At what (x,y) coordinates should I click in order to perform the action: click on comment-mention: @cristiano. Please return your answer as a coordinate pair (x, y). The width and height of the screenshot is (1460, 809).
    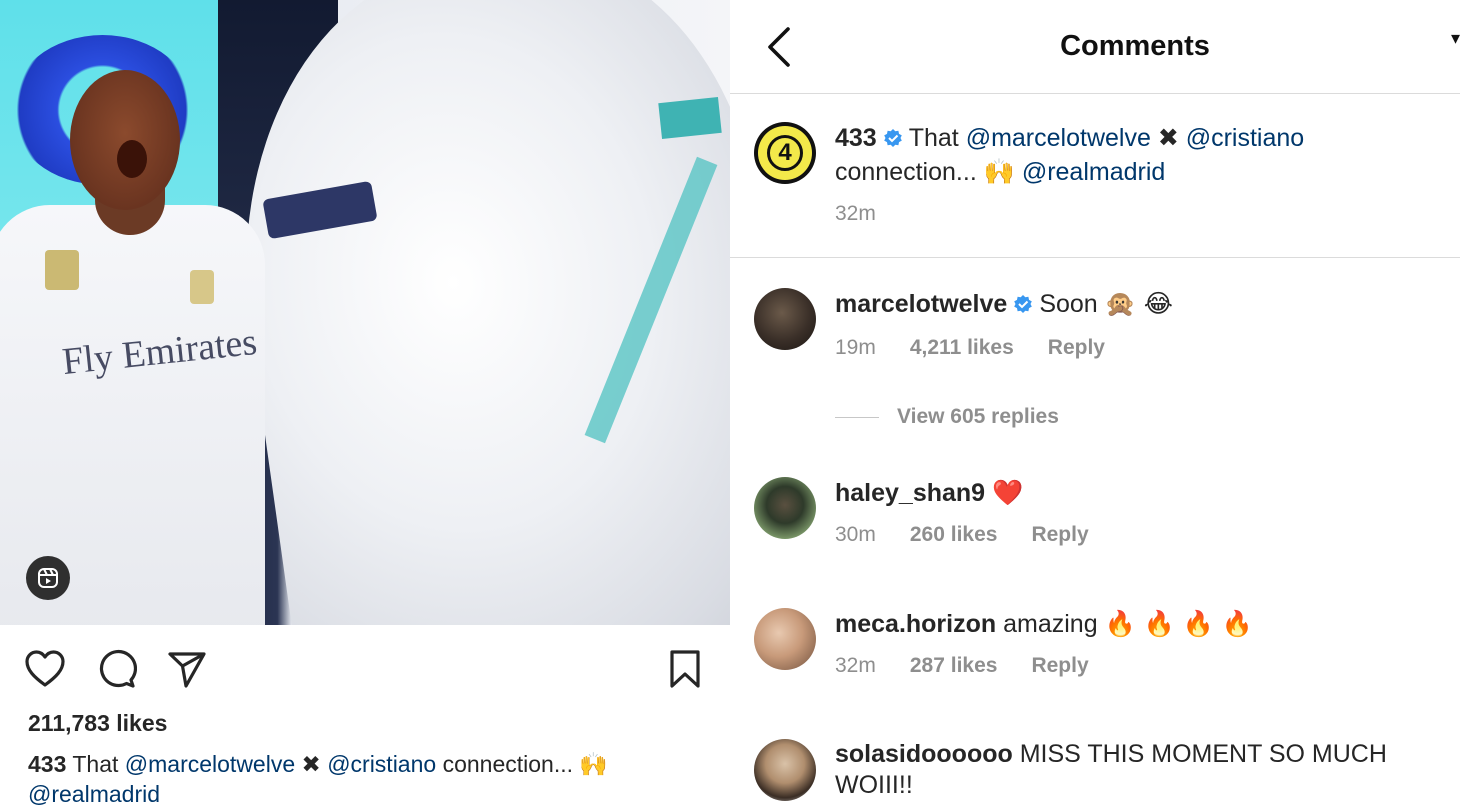
    Looking at the image, I should click on (1245, 138).